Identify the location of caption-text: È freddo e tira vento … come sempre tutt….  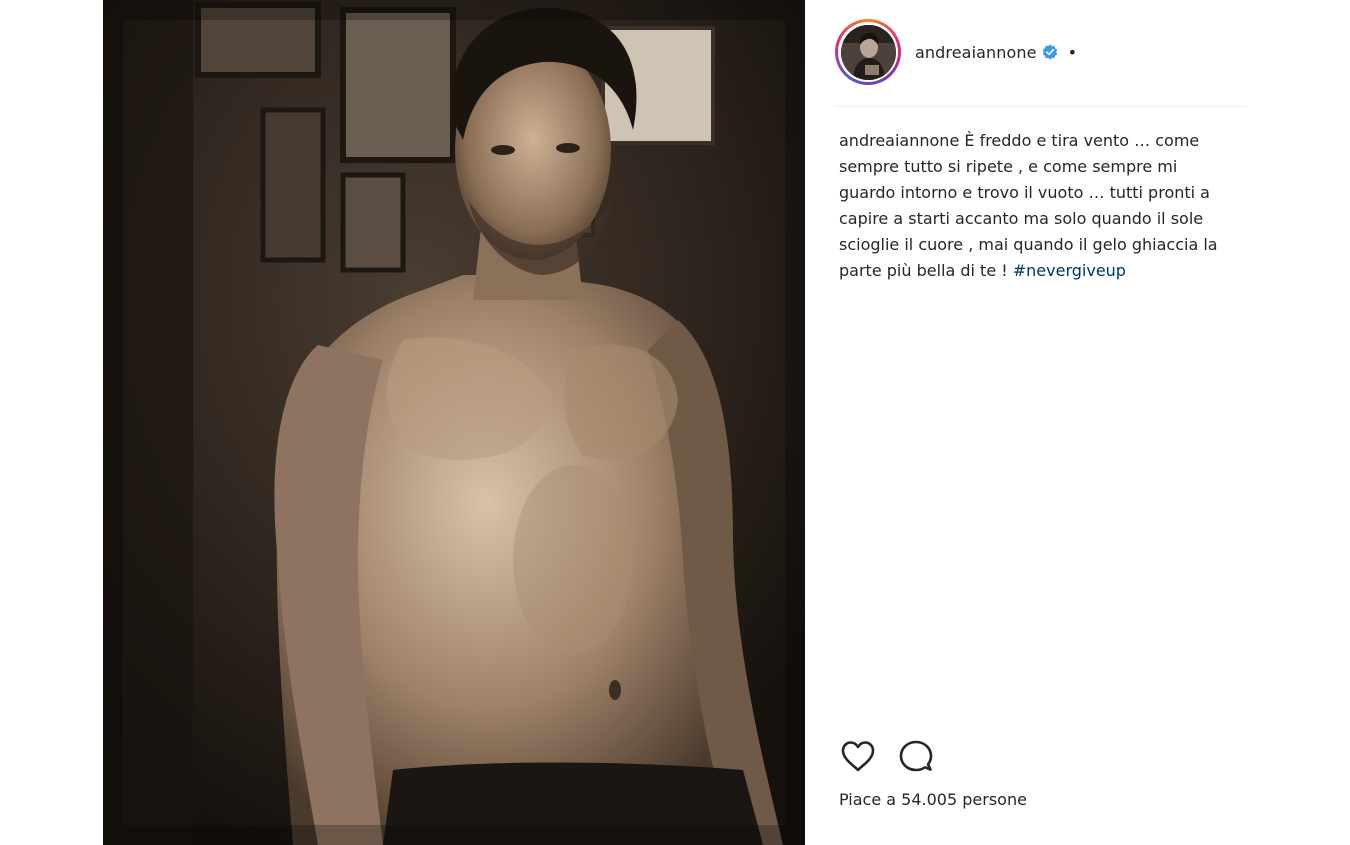
(1028, 205).